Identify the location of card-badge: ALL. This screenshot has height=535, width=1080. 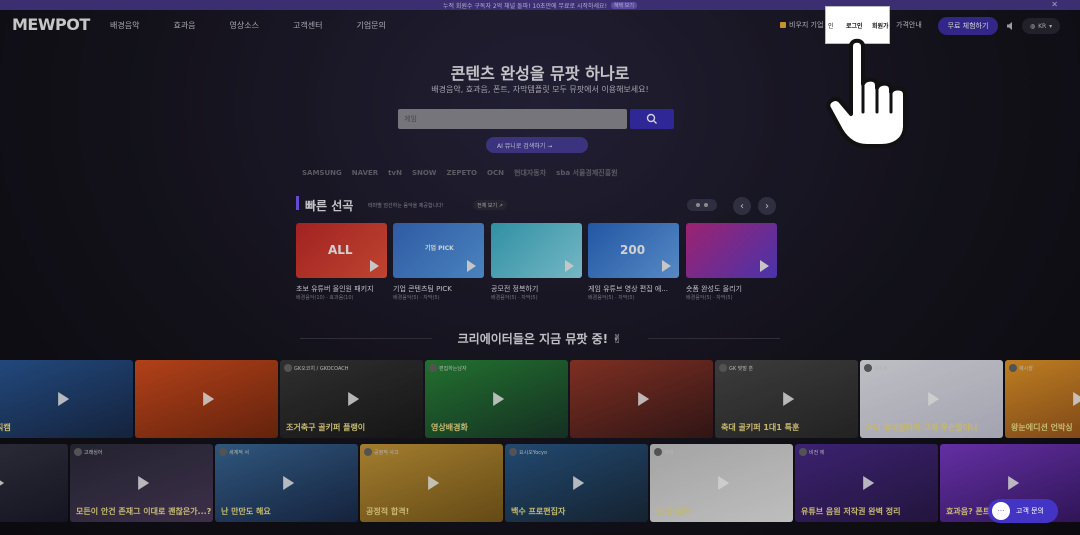
(340, 250).